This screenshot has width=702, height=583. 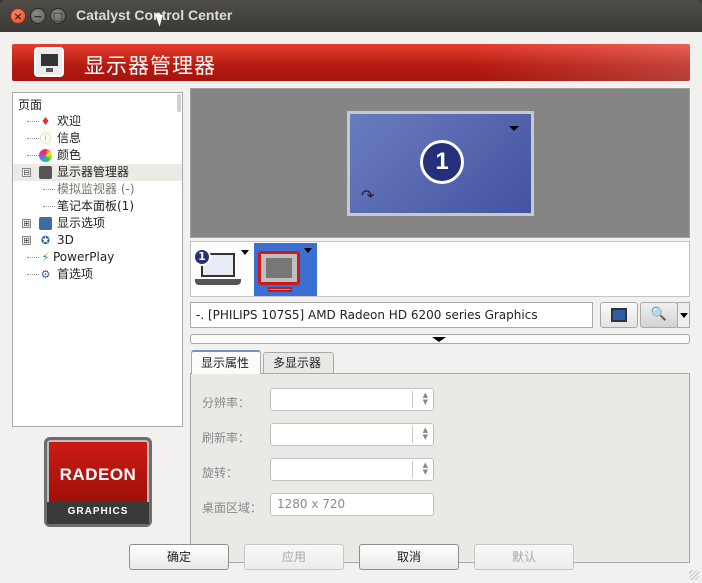 What do you see at coordinates (26, 172) in the screenshot?
I see `collapse-icon: ⊟` at bounding box center [26, 172].